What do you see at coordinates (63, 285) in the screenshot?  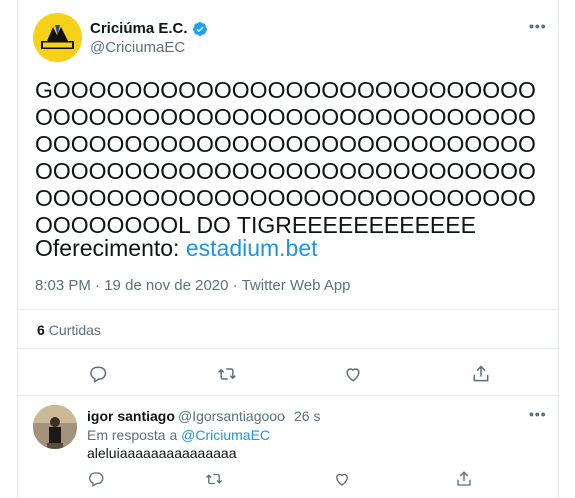 I see `tweet-time: 8:03 PM` at bounding box center [63, 285].